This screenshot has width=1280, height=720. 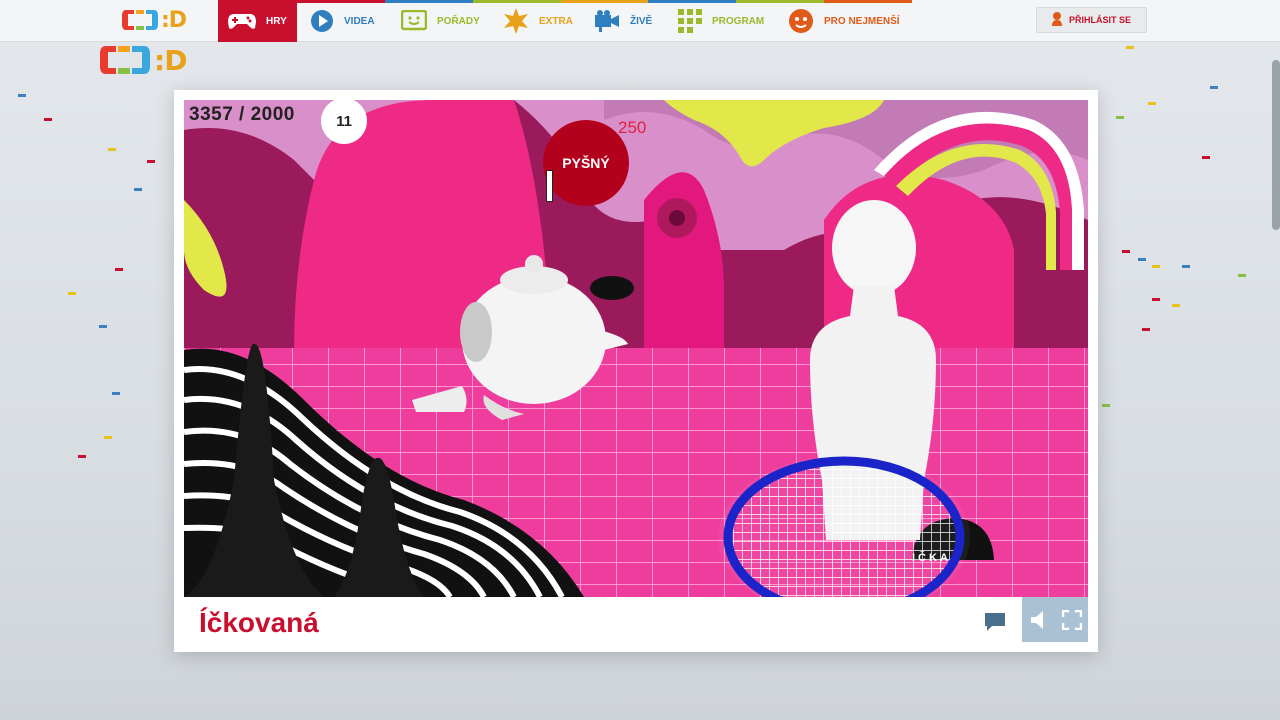 I want to click on speaker-icon, so click(x=1036, y=619).